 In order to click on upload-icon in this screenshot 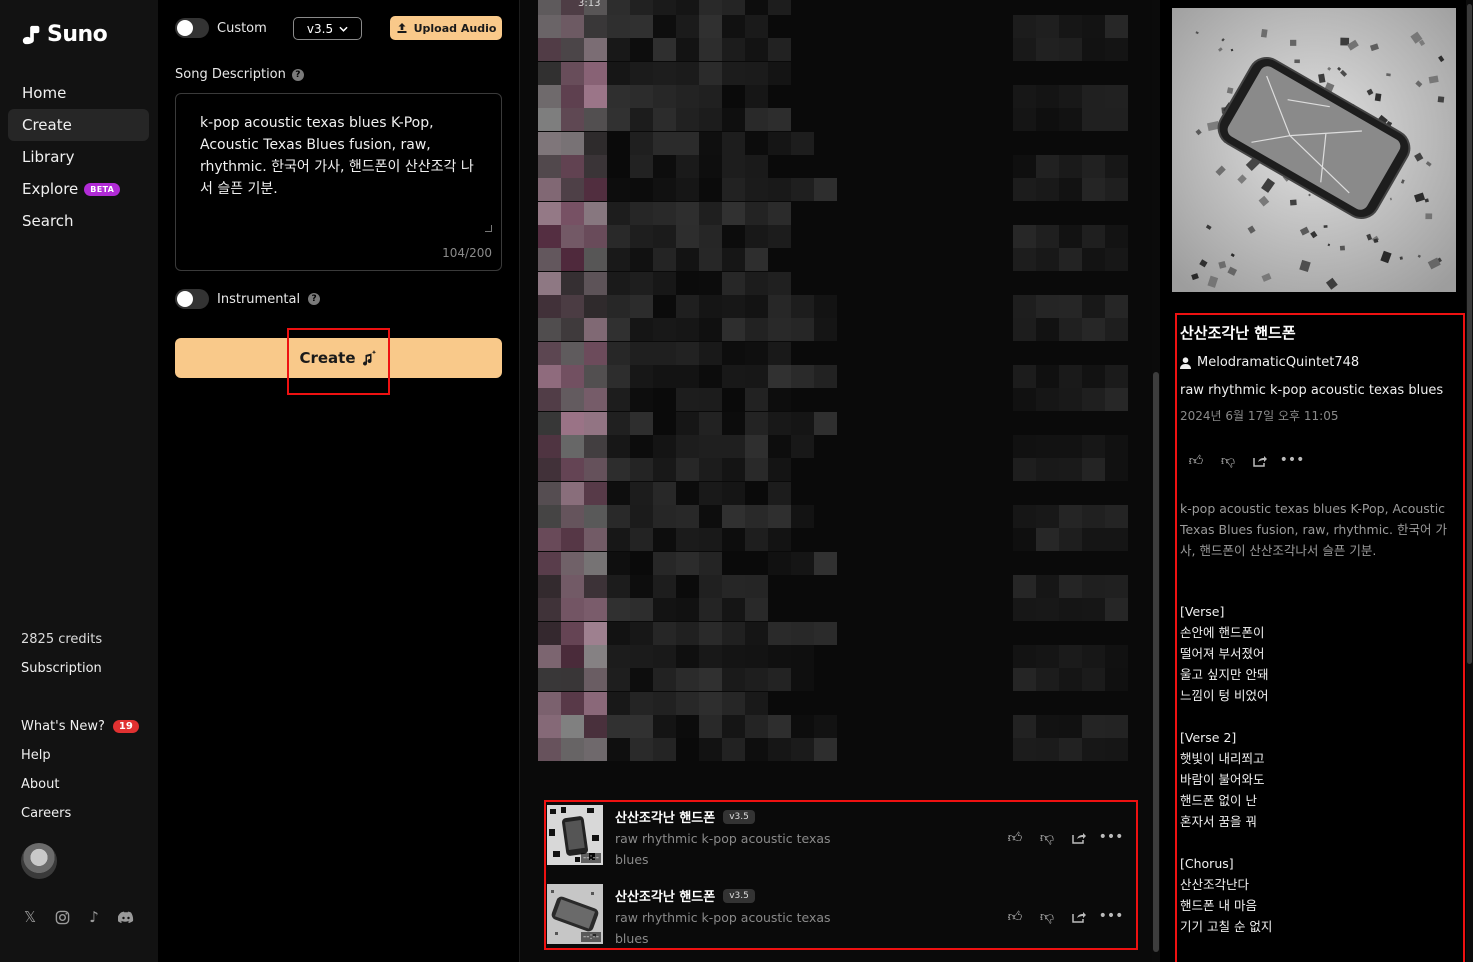, I will do `click(402, 28)`.